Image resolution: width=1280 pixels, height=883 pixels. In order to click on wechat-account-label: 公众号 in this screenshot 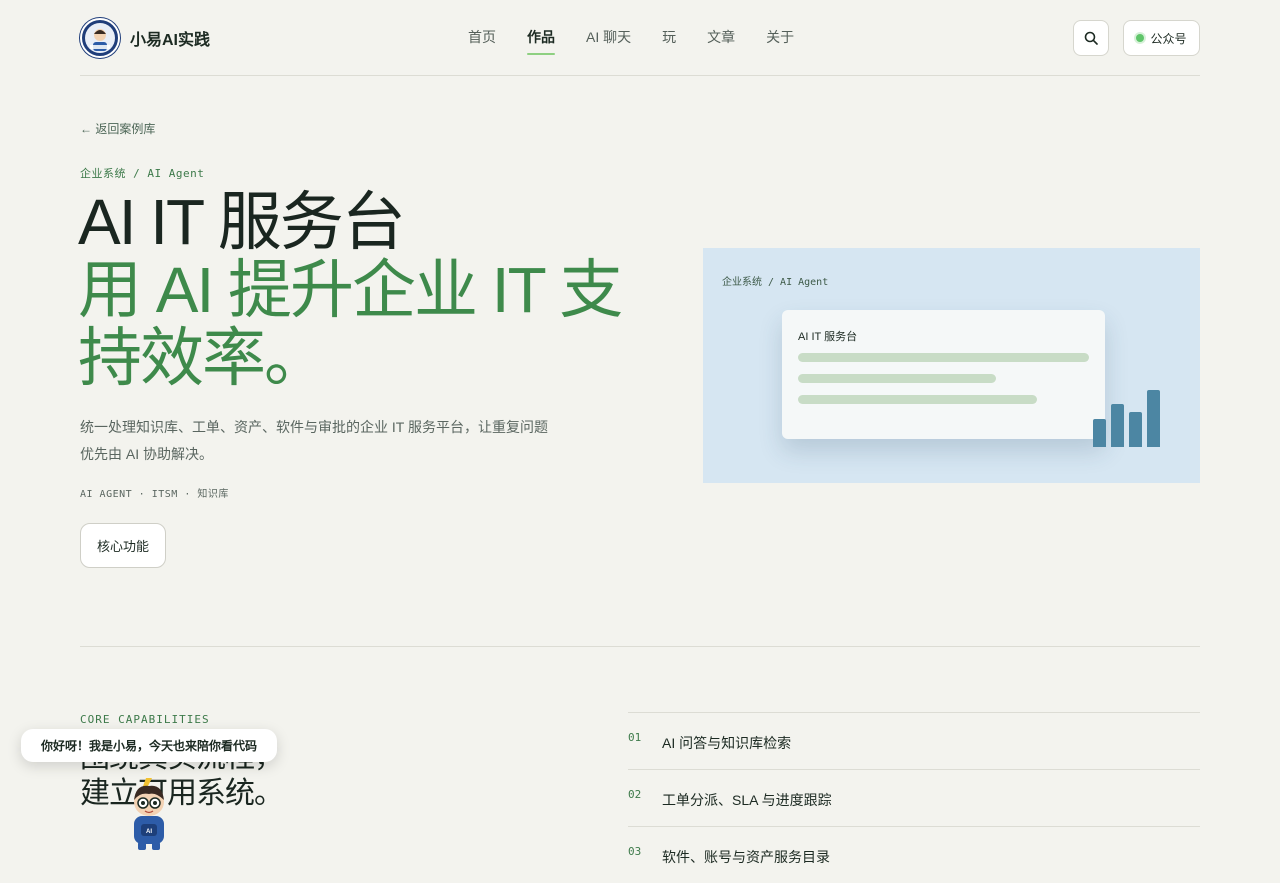, I will do `click(1168, 38)`.